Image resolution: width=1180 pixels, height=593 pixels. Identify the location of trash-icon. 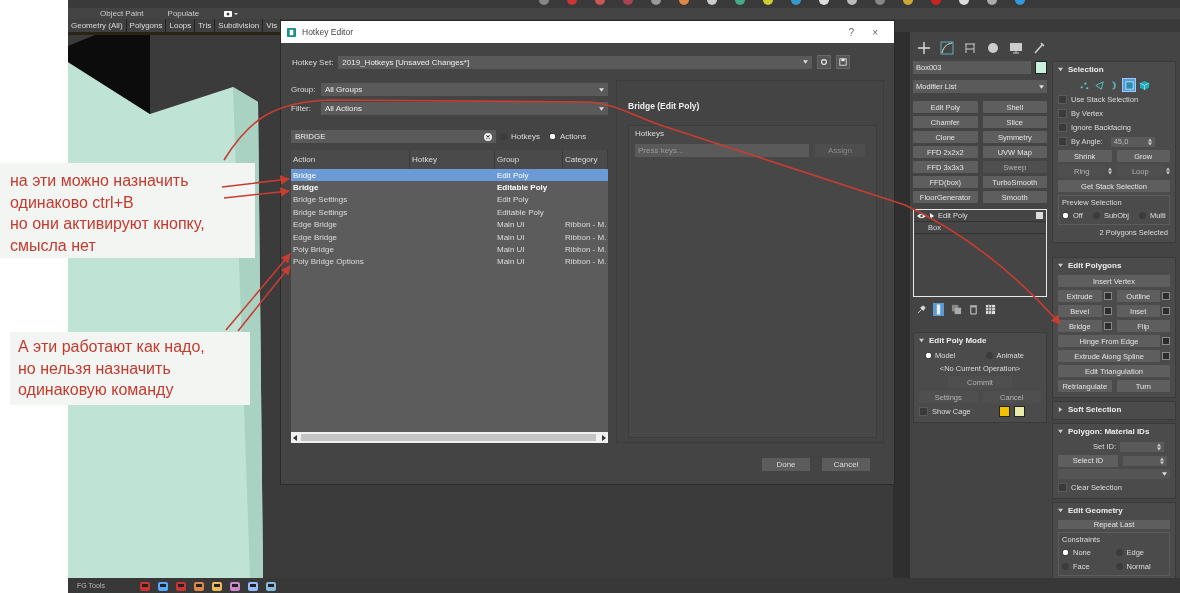
(973, 309).